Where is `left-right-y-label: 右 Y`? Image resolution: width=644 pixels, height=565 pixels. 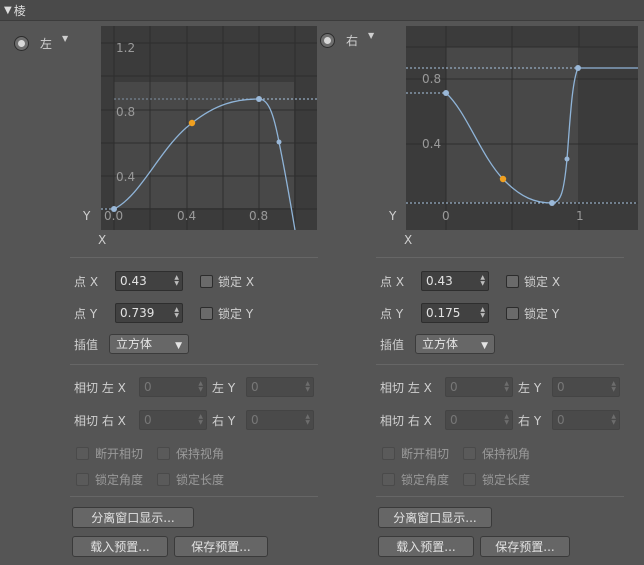 left-right-y-label: 右 Y is located at coordinates (224, 421).